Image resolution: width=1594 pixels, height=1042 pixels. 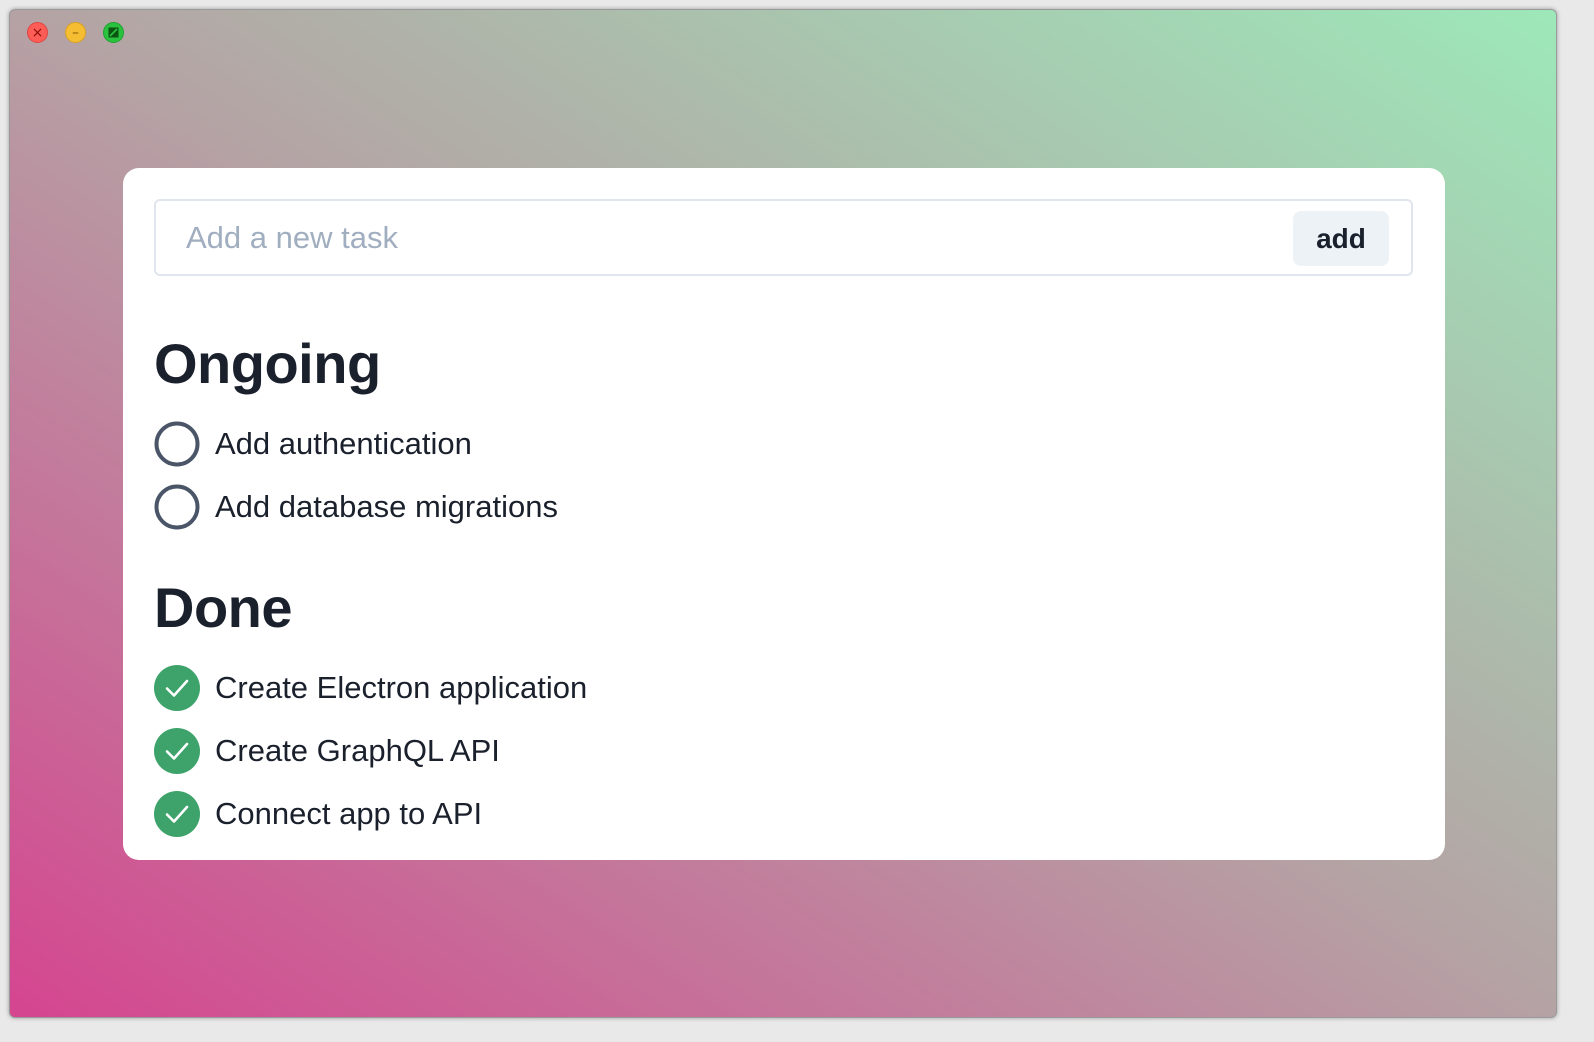 What do you see at coordinates (386, 506) in the screenshot?
I see `task-label: Add database migrations` at bounding box center [386, 506].